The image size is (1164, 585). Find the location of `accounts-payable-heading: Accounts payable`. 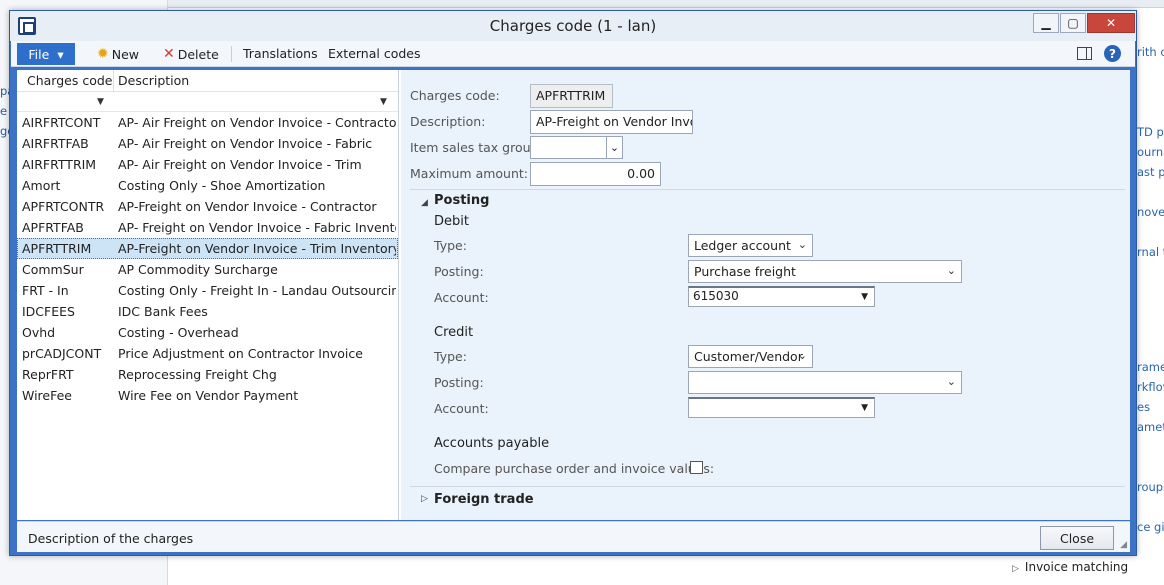

accounts-payable-heading: Accounts payable is located at coordinates (492, 443).